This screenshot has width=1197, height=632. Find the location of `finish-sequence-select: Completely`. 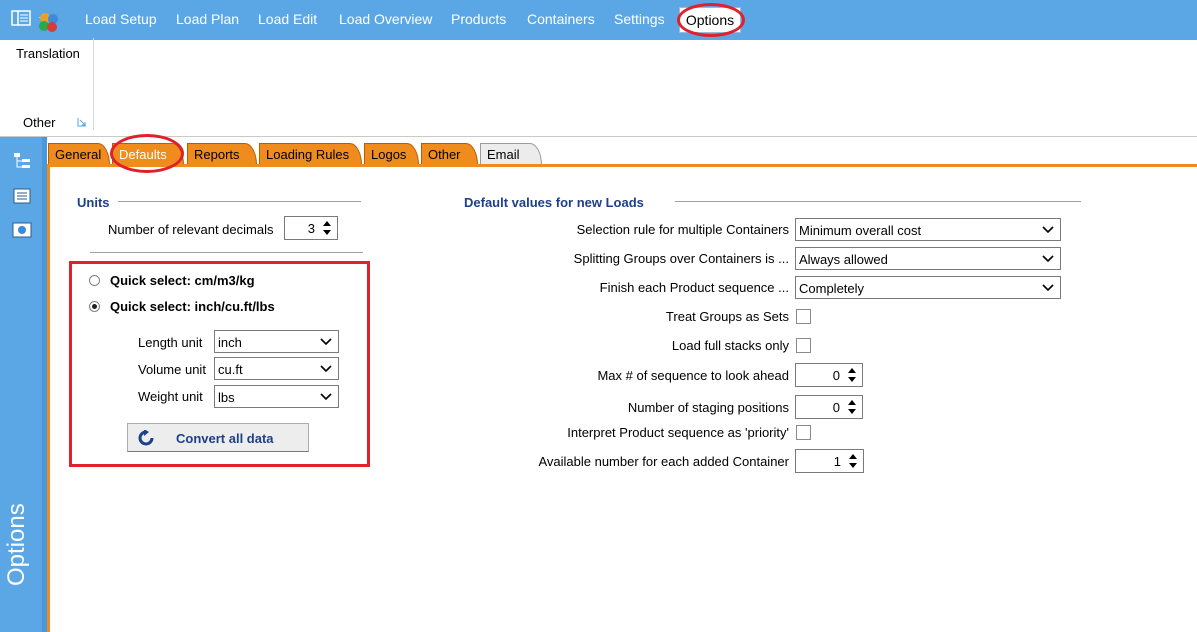

finish-sequence-select: Completely is located at coordinates (928, 287).